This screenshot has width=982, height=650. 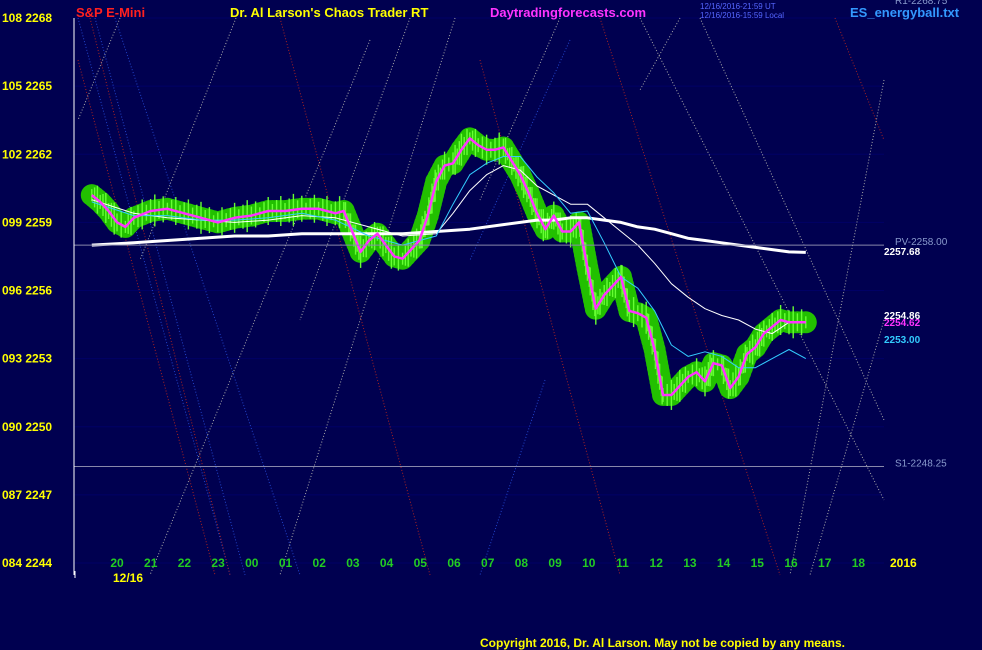 I want to click on x-tick-label: 01, so click(x=286, y=563).